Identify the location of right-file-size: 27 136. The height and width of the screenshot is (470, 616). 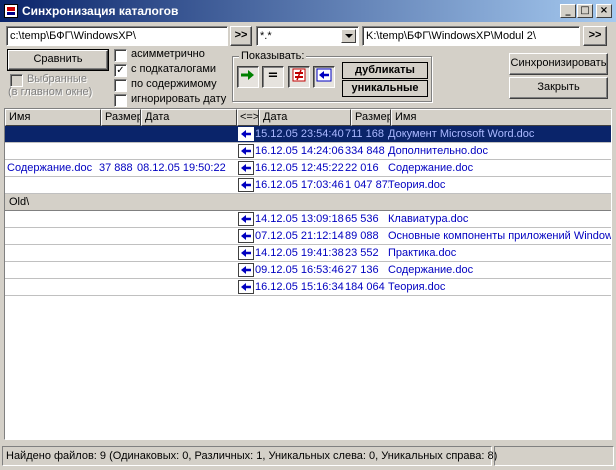
(362, 270).